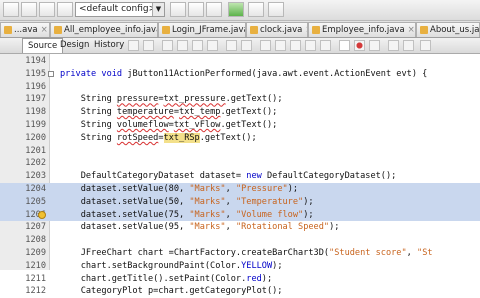 The image size is (480, 298). Describe the element at coordinates (310, 45) in the screenshot. I see `comment-icon` at that location.